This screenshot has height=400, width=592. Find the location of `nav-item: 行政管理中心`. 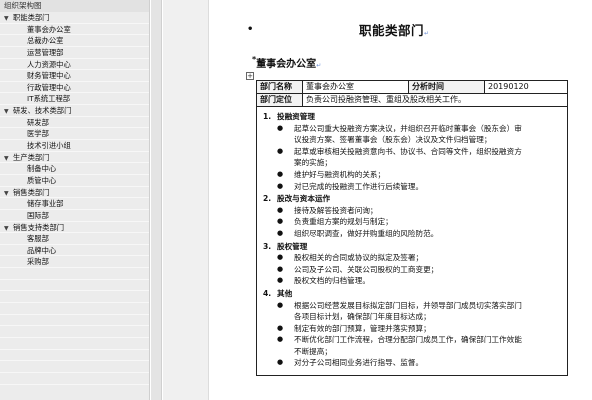

nav-item: 行政管理中心 is located at coordinates (74, 88).